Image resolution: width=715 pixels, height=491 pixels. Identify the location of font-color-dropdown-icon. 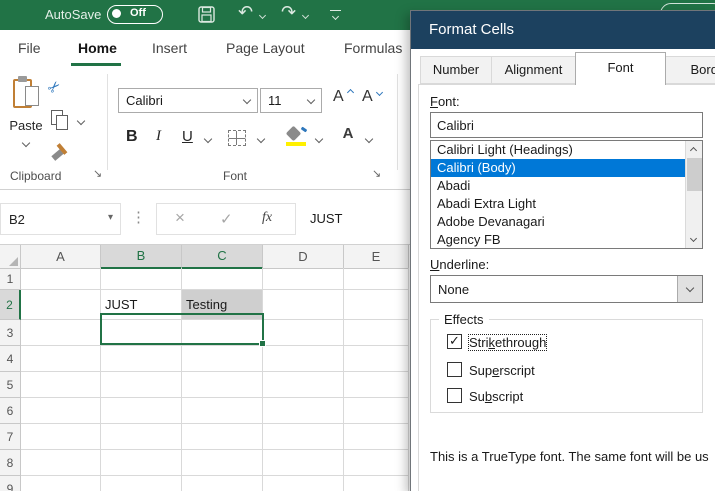
(369, 139).